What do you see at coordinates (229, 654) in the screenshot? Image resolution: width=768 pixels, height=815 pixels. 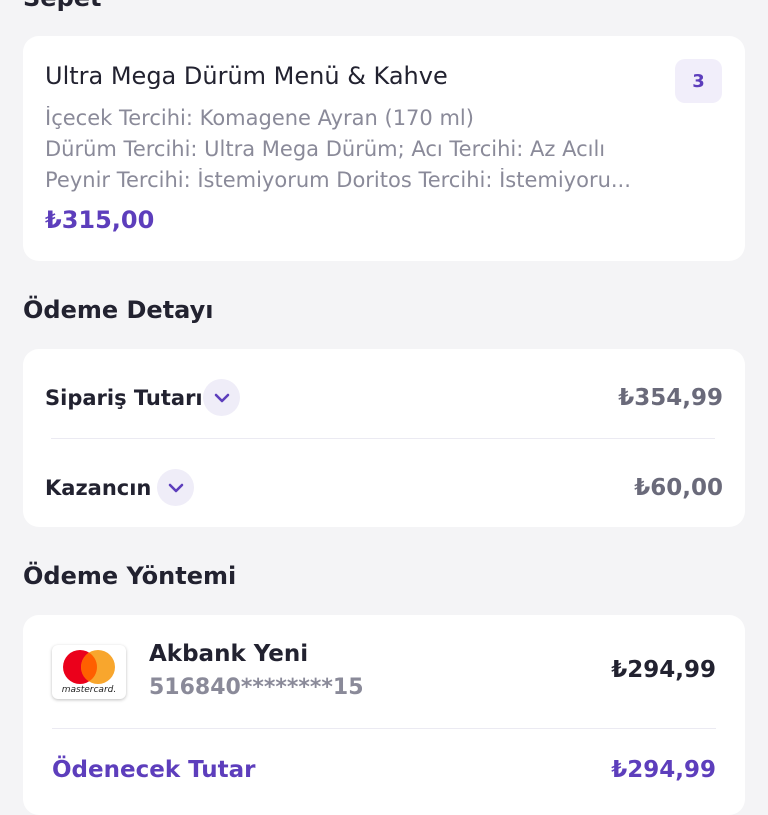 I see `bank-name: Akbank Yeni` at bounding box center [229, 654].